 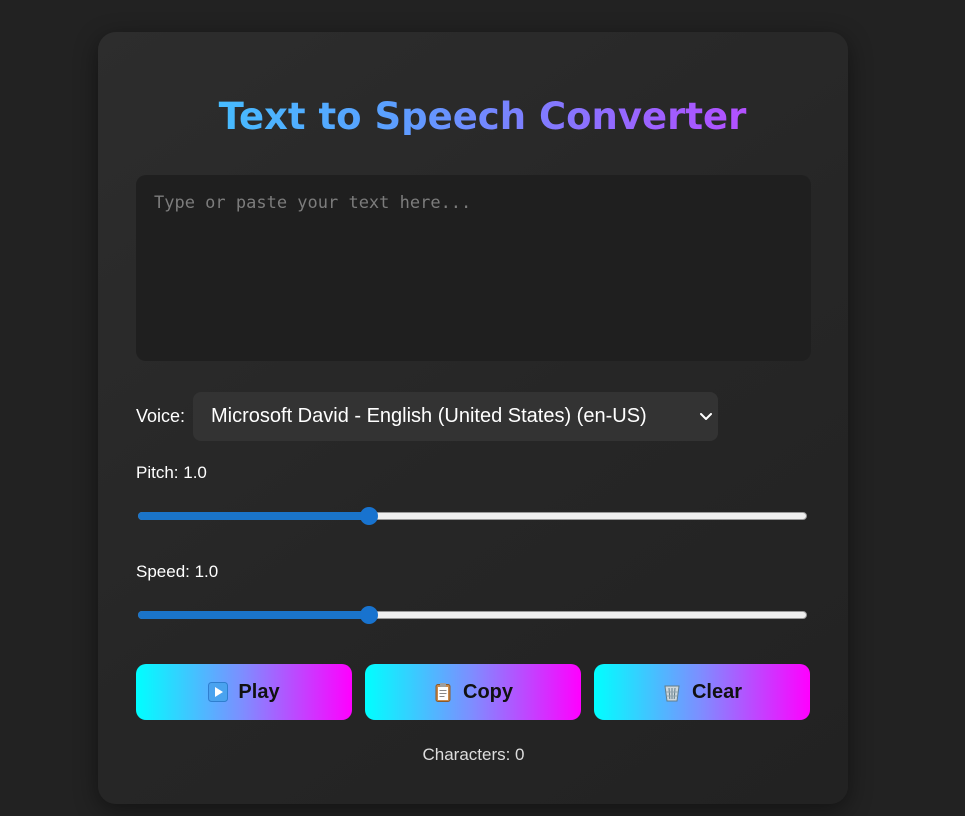 I want to click on clear-button-label: Clear, so click(x=717, y=691).